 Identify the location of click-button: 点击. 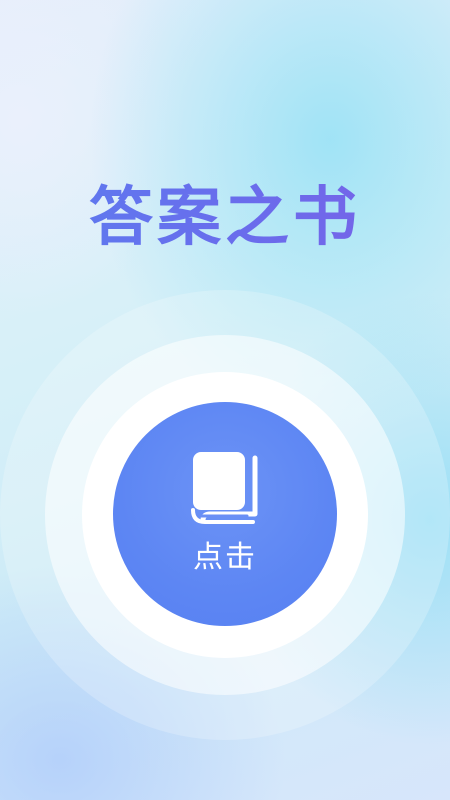
(225, 514).